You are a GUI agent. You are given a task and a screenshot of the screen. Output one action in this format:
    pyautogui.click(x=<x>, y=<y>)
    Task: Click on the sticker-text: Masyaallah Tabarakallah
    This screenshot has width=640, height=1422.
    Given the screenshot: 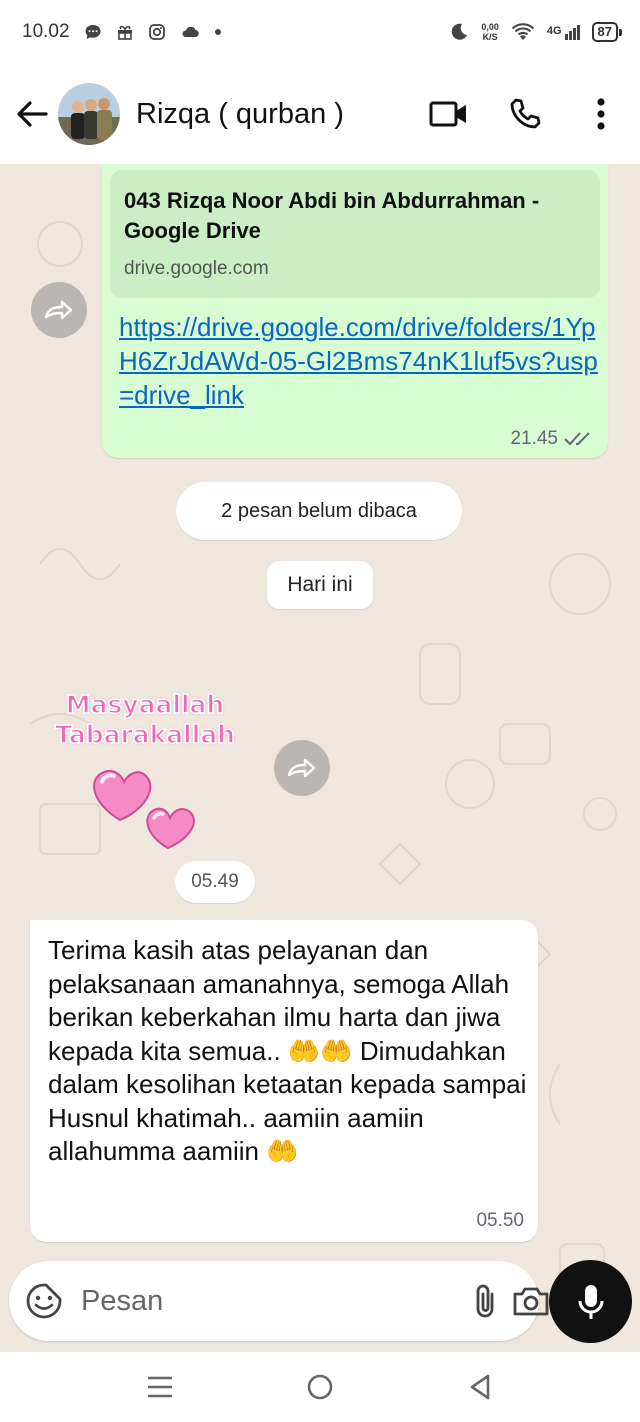 What is the action you would take?
    pyautogui.click(x=144, y=719)
    